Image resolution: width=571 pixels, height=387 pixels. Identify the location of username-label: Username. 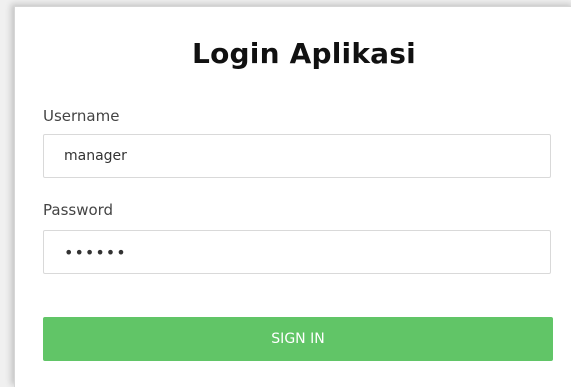
(81, 116).